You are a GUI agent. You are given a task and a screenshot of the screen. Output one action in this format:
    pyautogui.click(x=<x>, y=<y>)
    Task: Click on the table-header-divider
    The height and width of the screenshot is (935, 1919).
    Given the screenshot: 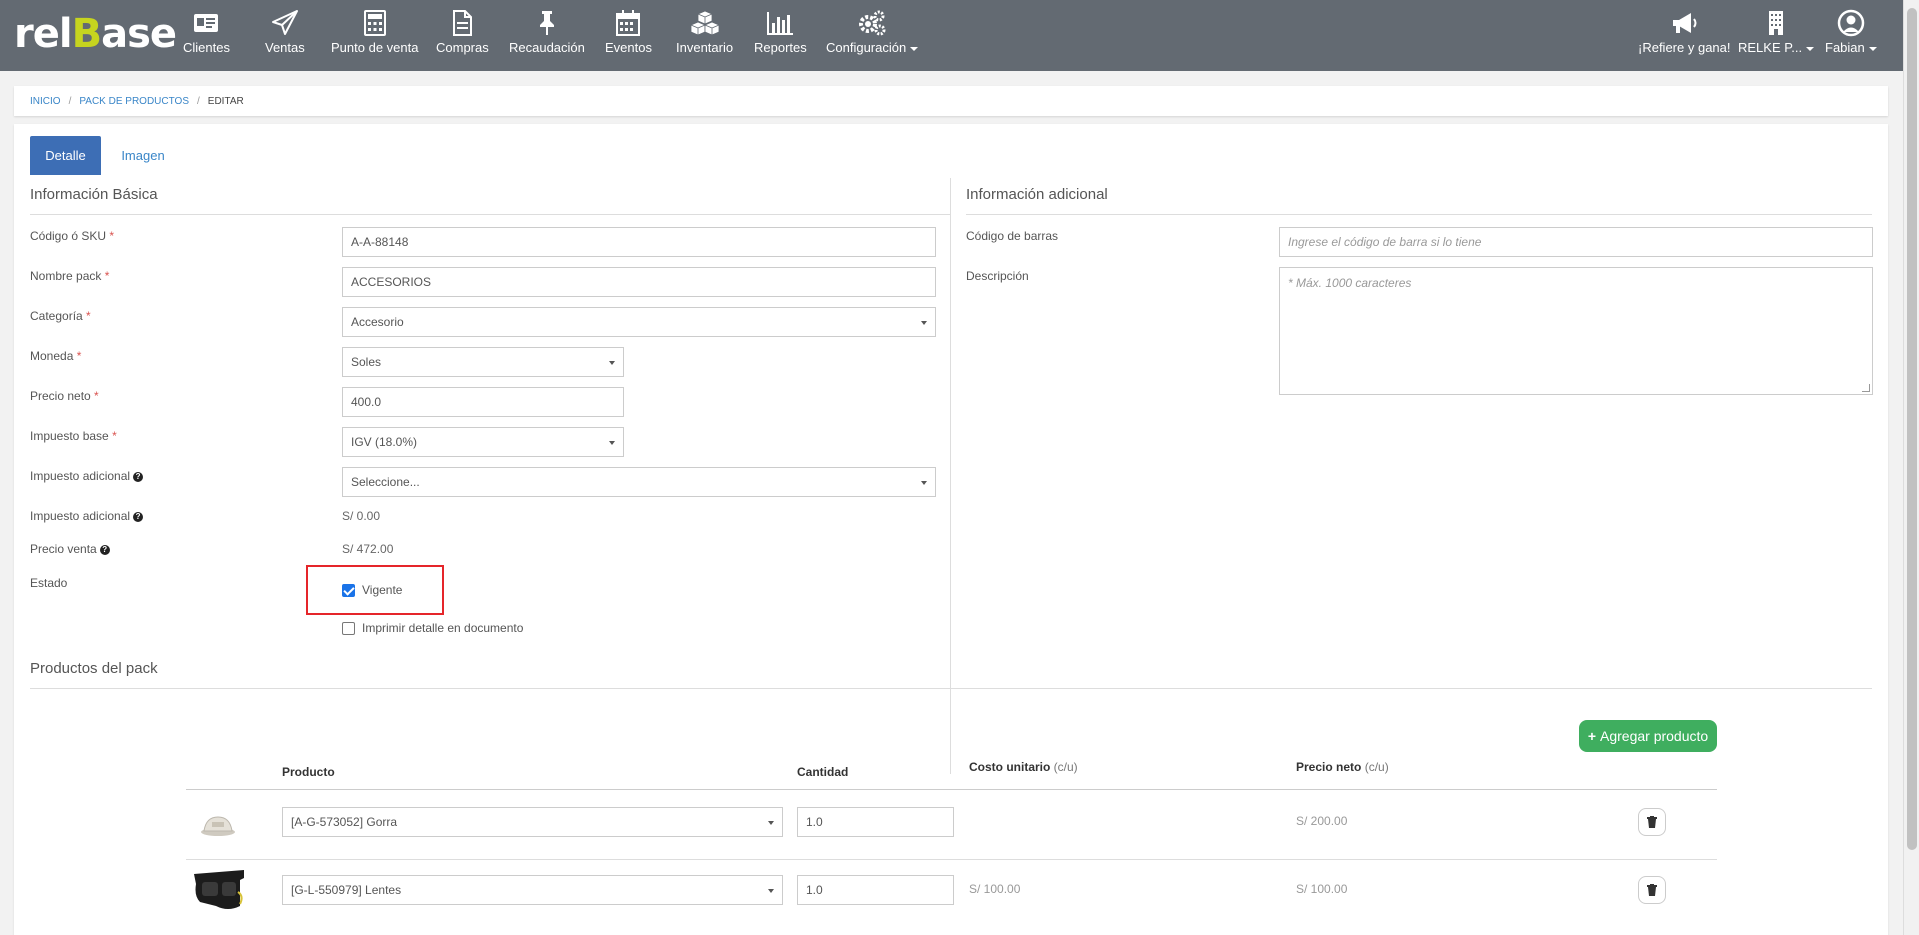 What is the action you would take?
    pyautogui.click(x=951, y=789)
    